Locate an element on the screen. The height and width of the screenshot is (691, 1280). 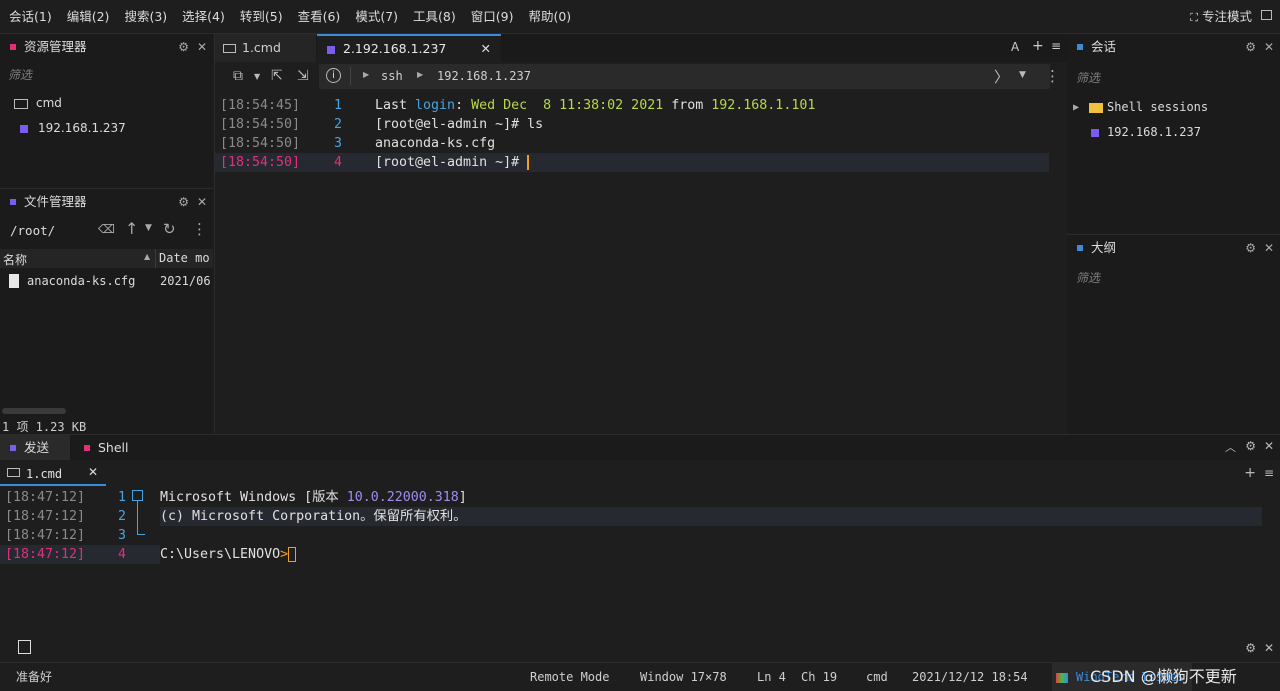
resource-item-host: 192.168.1.237 is located at coordinates (73, 128).